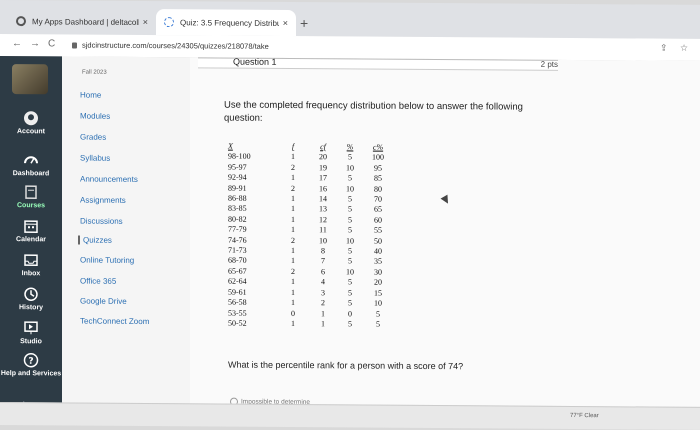  I want to click on course-nav-announcements: Announcements, so click(109, 179).